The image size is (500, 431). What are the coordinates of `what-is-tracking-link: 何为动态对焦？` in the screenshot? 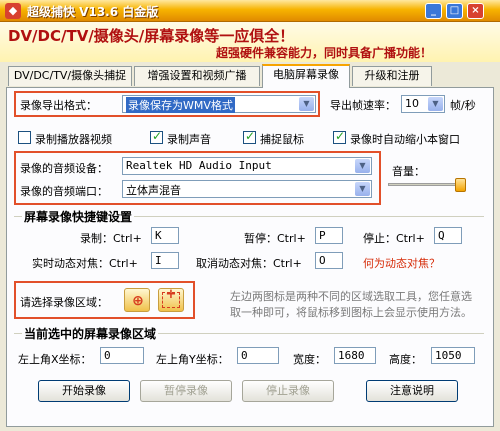 It's located at (401, 263).